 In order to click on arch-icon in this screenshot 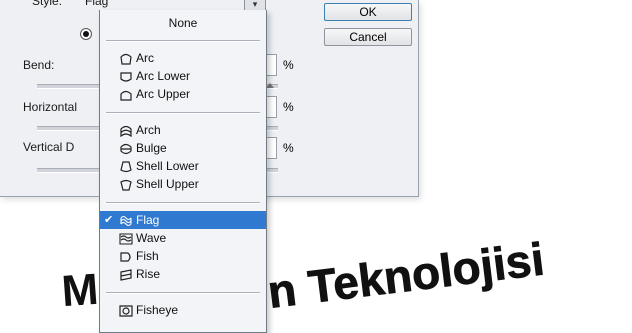, I will do `click(126, 131)`.